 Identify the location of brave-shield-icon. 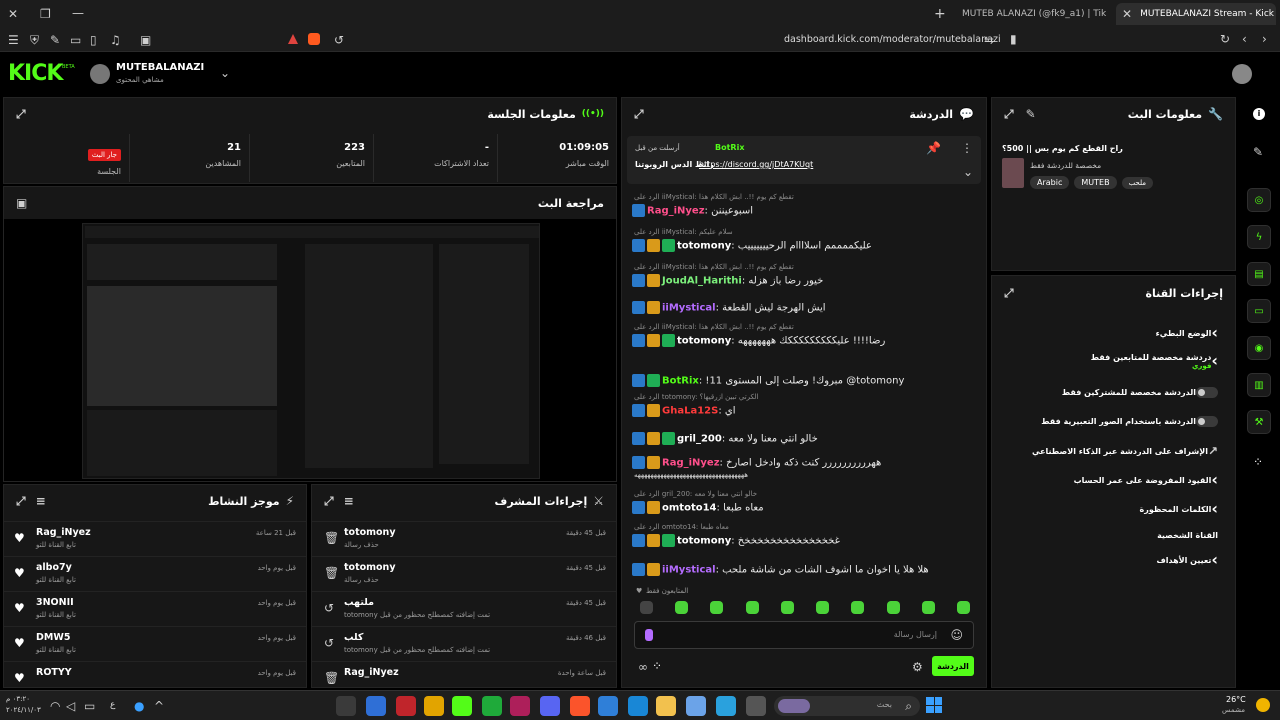
(314, 39).